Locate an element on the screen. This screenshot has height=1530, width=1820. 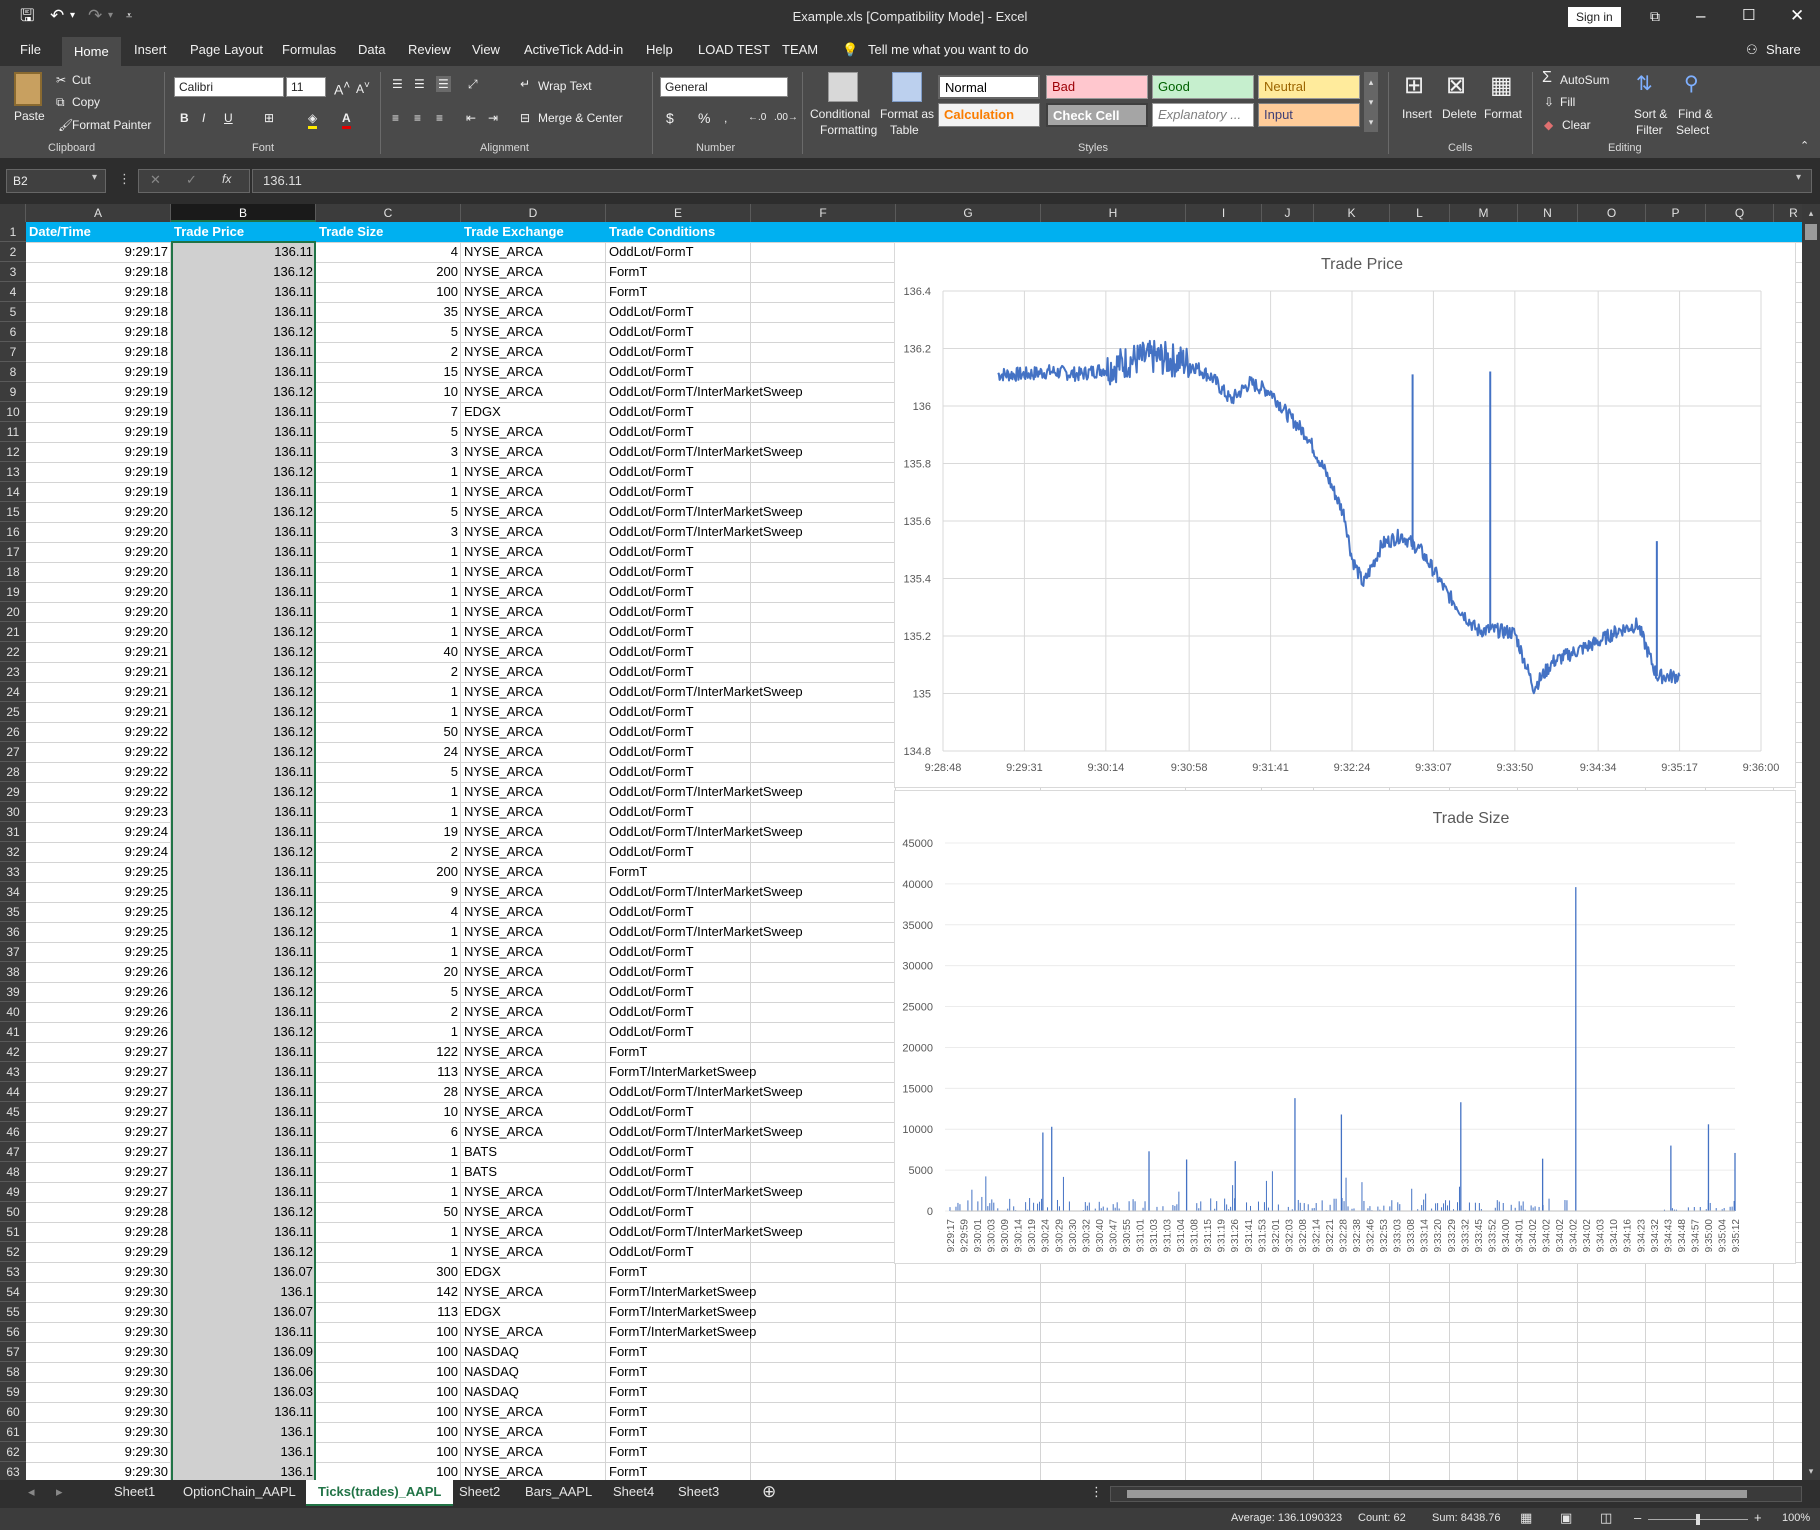
save-icon: 🖫 is located at coordinates (27, 16).